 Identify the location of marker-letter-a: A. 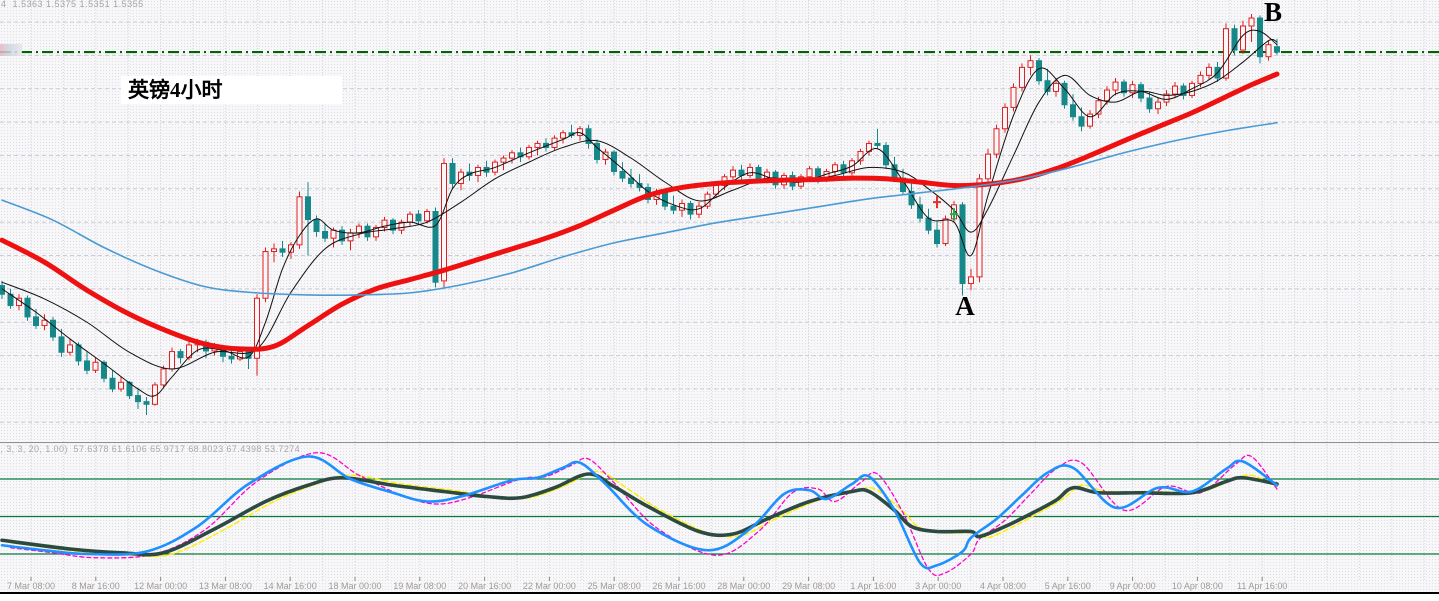
(965, 306).